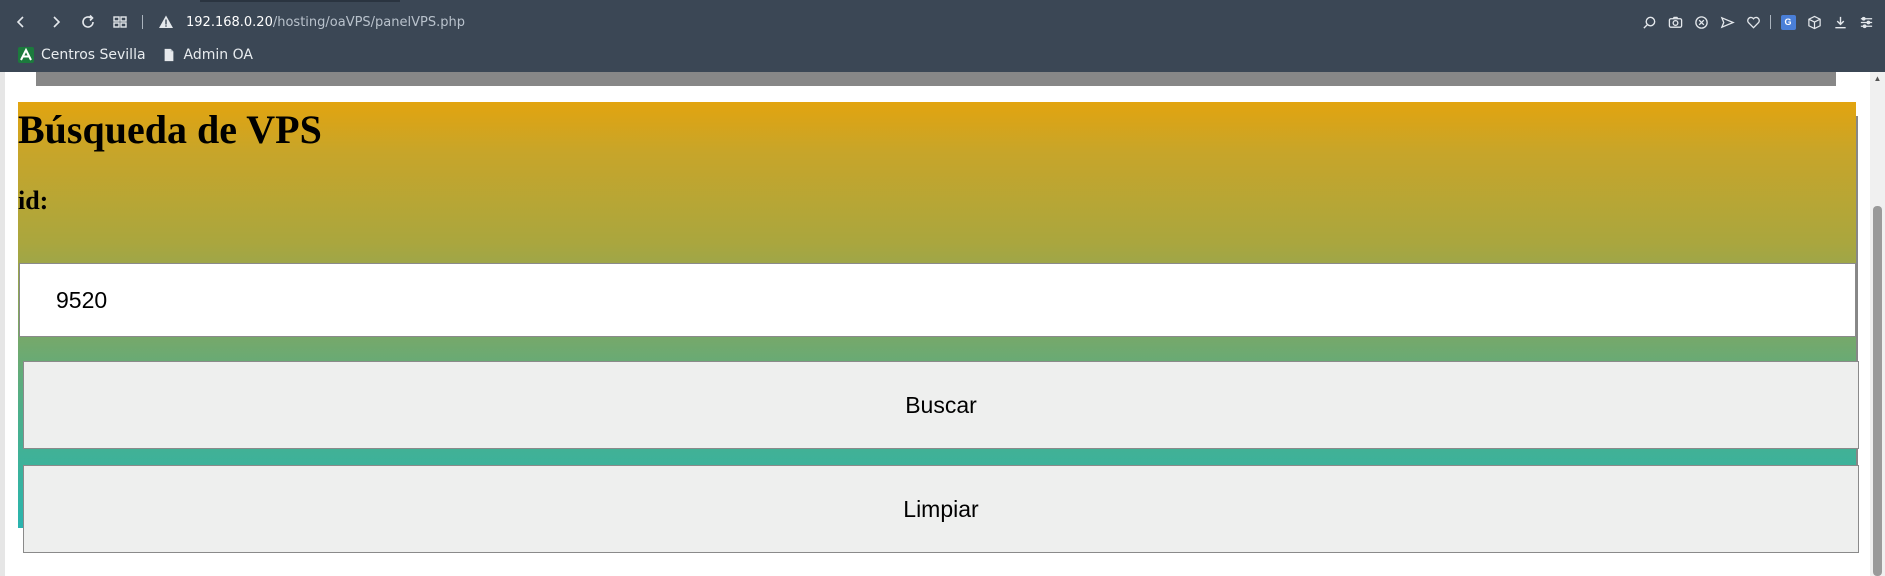 The image size is (1885, 576). Describe the element at coordinates (1866, 22) in the screenshot. I see `menu-icon` at that location.